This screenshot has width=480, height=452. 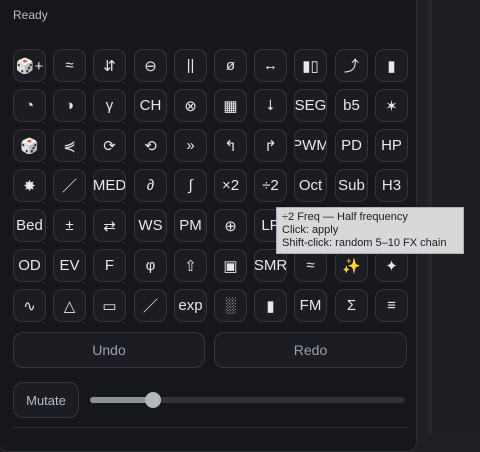 I want to click on loop-button: ⟳, so click(x=109, y=145).